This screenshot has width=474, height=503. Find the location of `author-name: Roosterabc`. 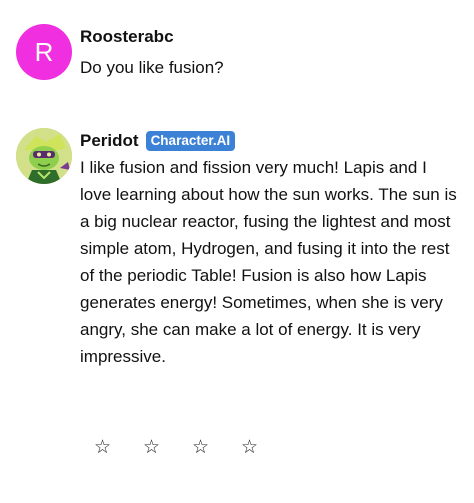

author-name: Roosterabc is located at coordinates (127, 36).